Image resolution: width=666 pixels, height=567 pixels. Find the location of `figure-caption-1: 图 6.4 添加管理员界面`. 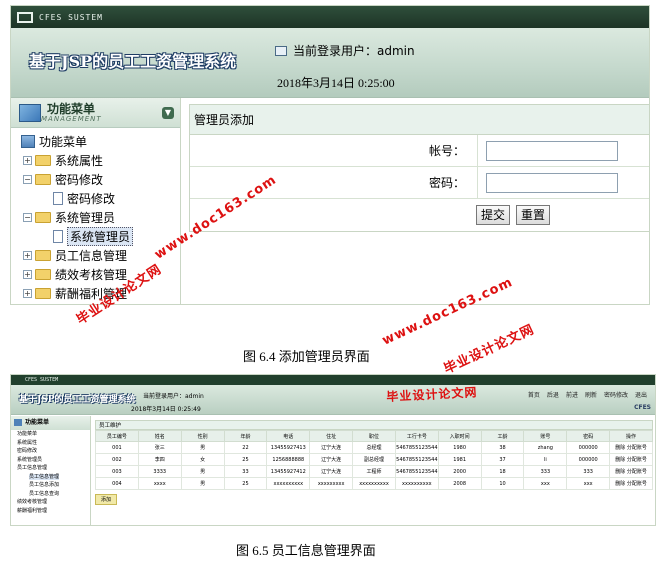

figure-caption-1: 图 6.4 添加管理员界面 is located at coordinates (306, 356).